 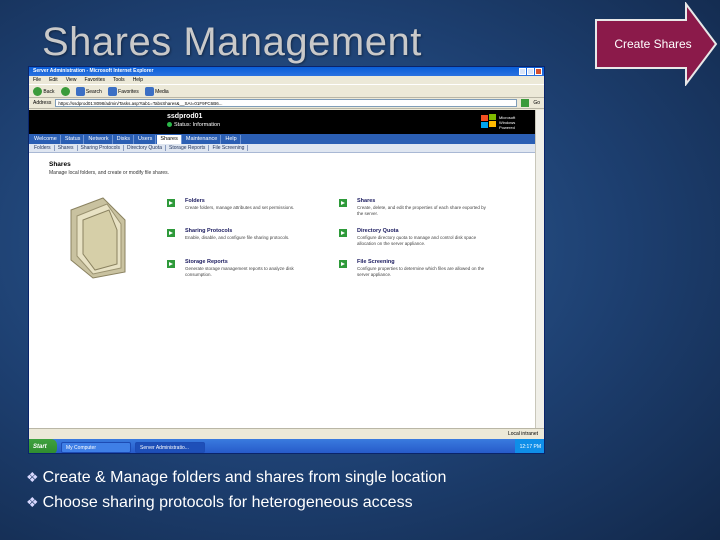 What do you see at coordinates (99, 139) in the screenshot?
I see `tab-network: Network` at bounding box center [99, 139].